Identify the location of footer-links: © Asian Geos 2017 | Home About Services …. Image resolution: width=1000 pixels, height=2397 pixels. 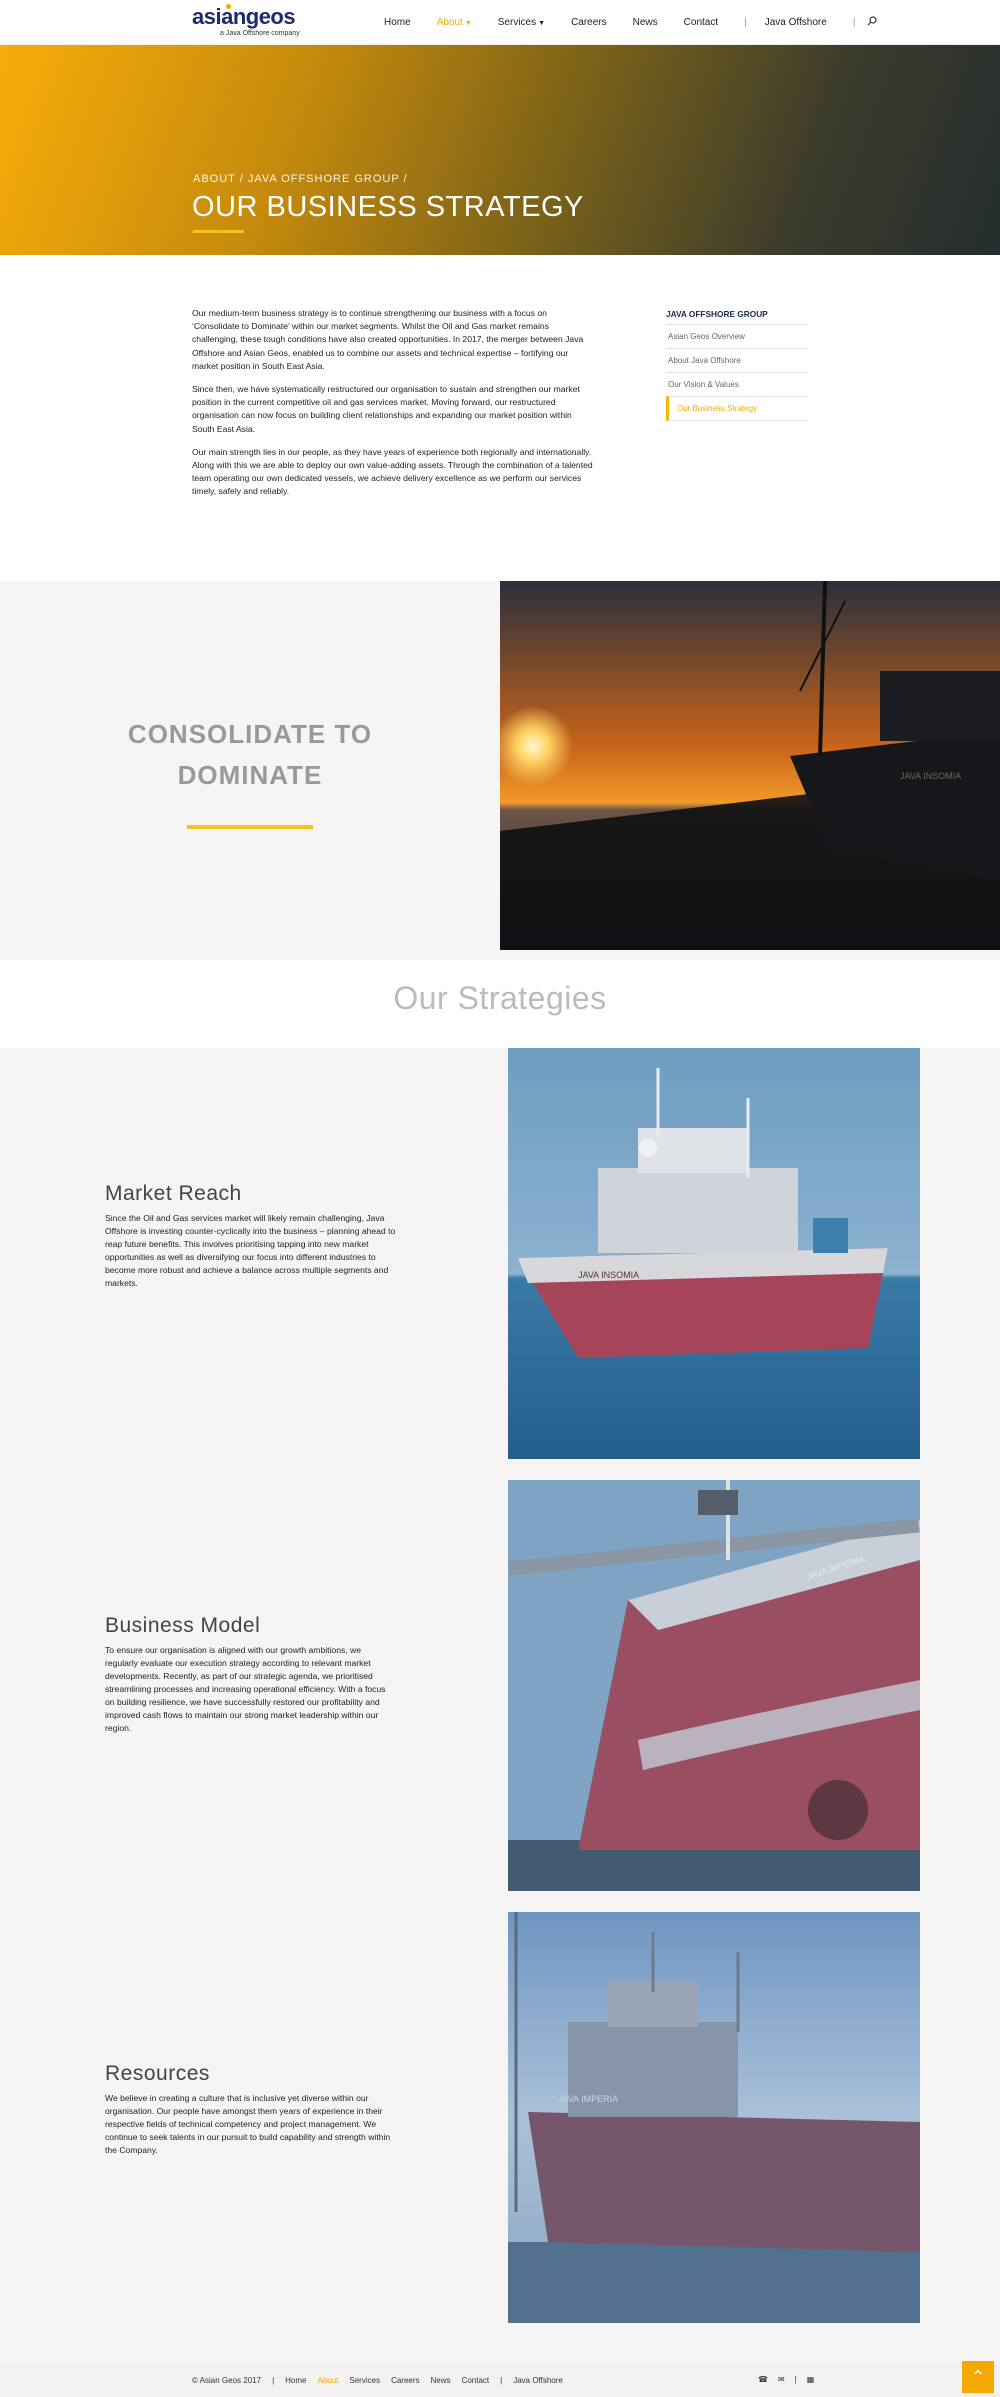
(383, 2380).